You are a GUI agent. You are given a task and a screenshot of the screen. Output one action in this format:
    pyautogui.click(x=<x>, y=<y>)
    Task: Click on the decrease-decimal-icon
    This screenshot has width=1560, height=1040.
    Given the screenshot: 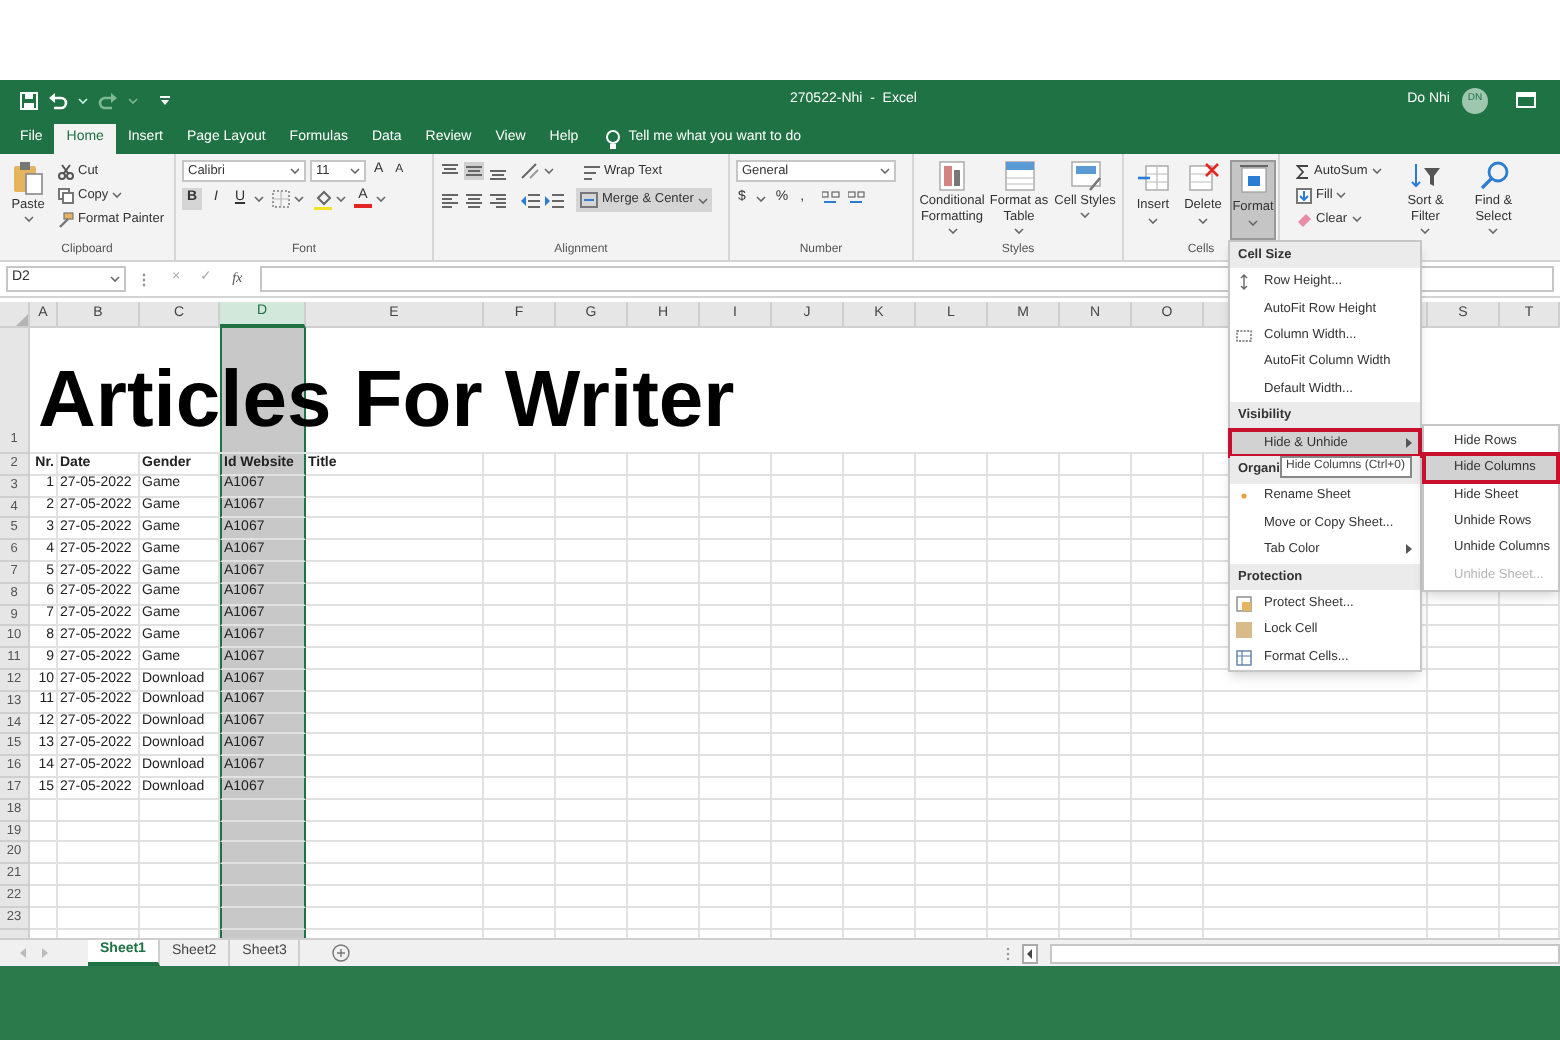 What is the action you would take?
    pyautogui.click(x=857, y=198)
    